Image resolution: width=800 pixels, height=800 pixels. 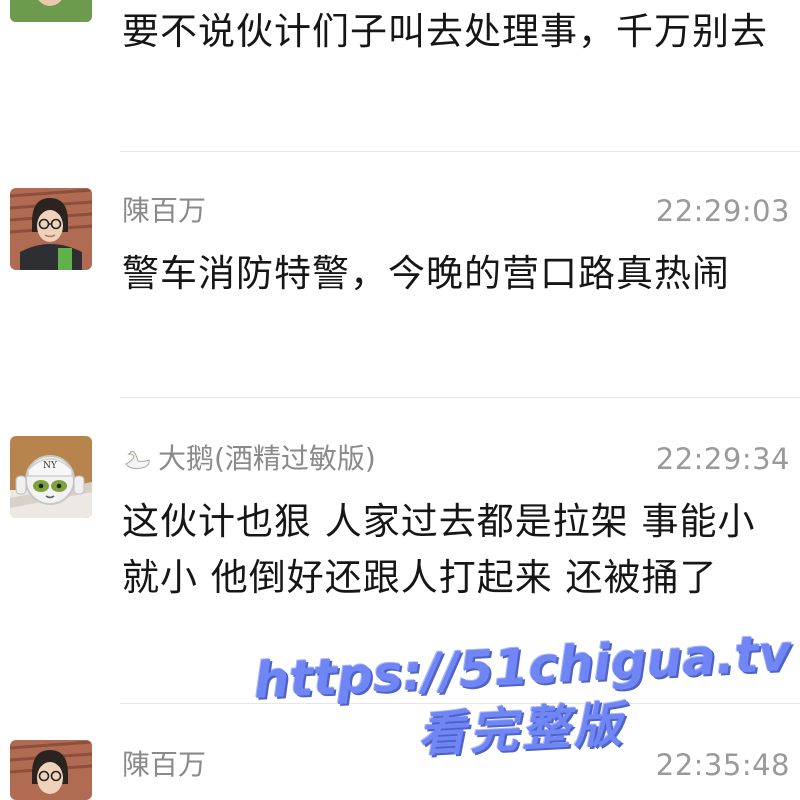 What do you see at coordinates (445, 31) in the screenshot?
I see `message-text: 要不说伙计们子叫去处理事，千万别去` at bounding box center [445, 31].